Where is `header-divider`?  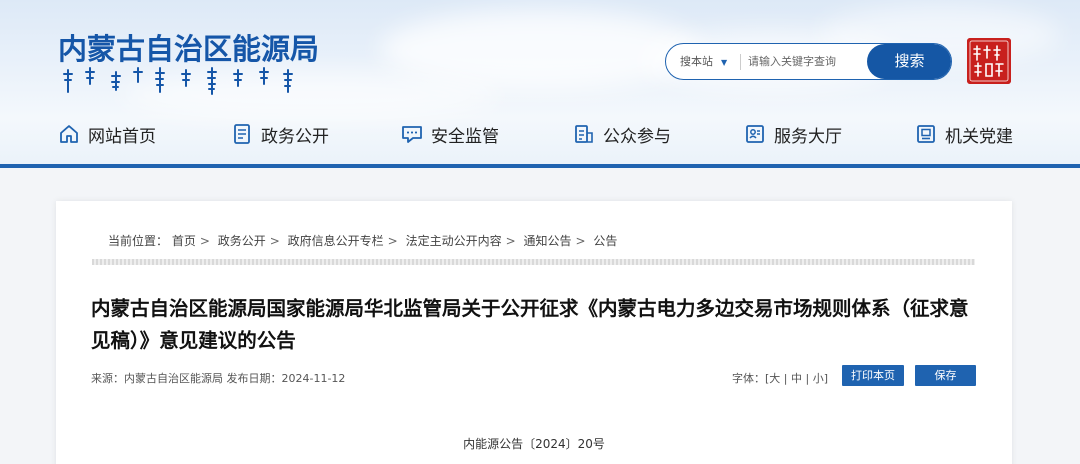 header-divider is located at coordinates (540, 166).